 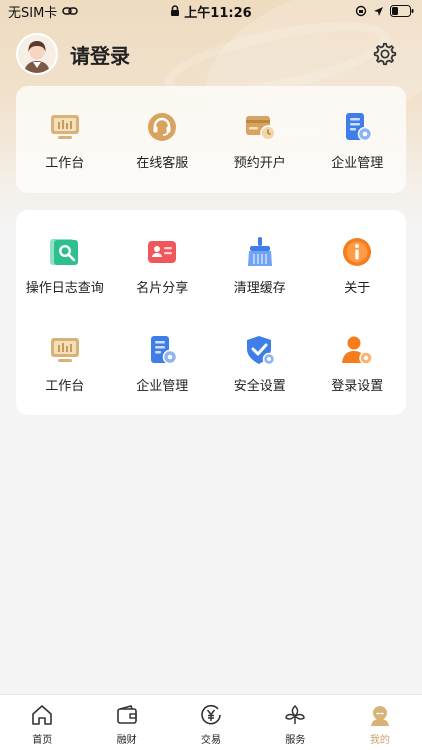 I want to click on tool-item-login-settings: 登录设置, so click(x=358, y=357).